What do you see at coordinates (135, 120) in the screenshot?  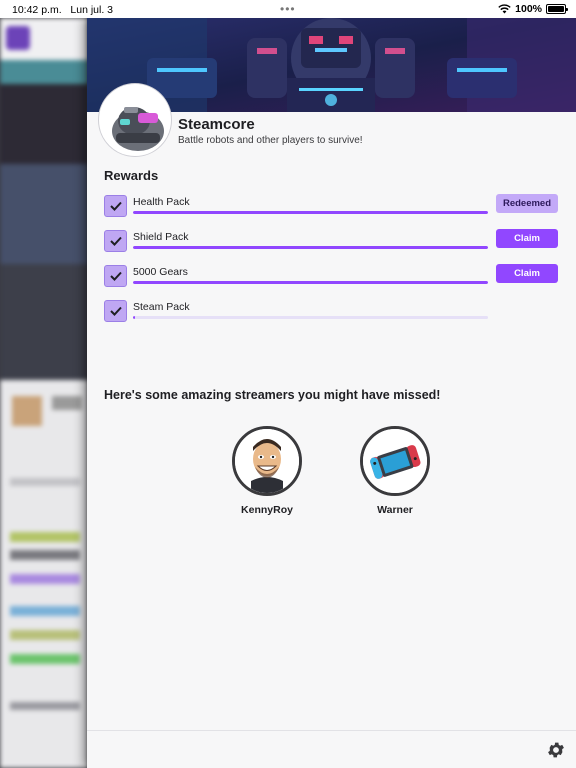 I see `game-avatar` at bounding box center [135, 120].